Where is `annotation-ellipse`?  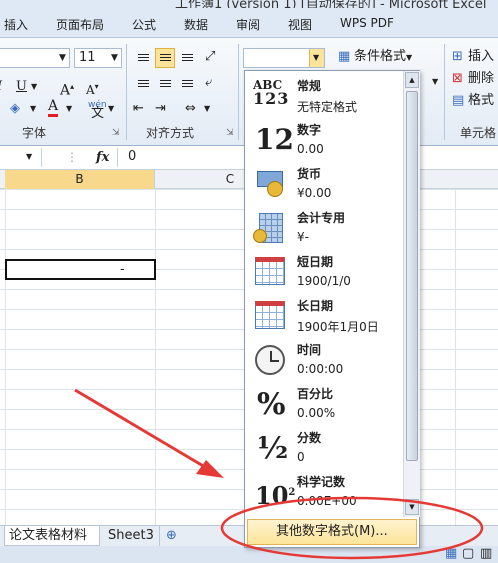
annotation-ellipse is located at coordinates (352, 528).